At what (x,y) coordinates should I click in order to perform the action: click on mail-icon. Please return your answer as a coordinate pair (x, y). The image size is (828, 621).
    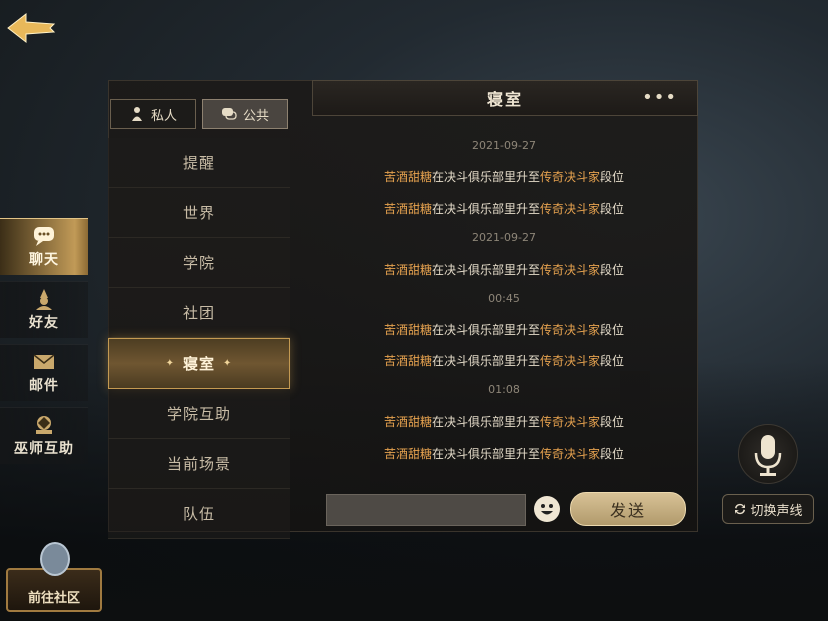
    Looking at the image, I should click on (44, 361).